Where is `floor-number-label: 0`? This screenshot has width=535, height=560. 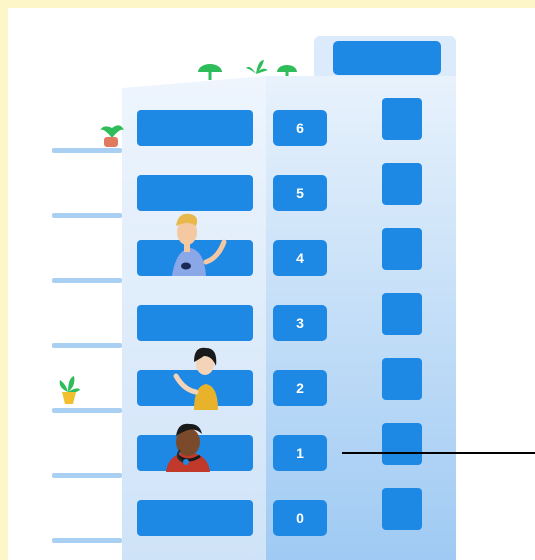 floor-number-label: 0 is located at coordinates (300, 518).